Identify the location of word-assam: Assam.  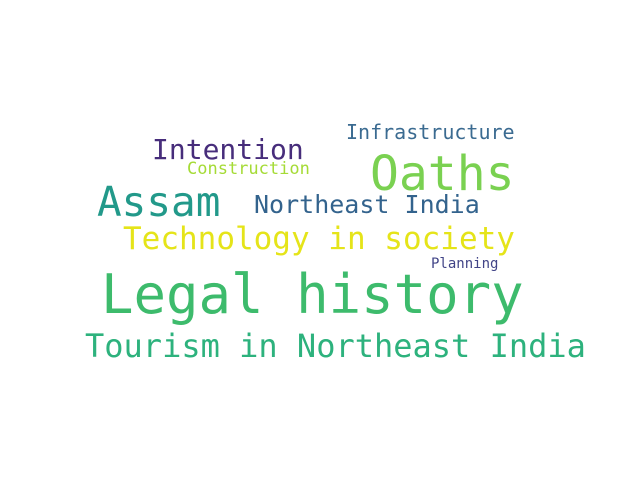
(159, 202).